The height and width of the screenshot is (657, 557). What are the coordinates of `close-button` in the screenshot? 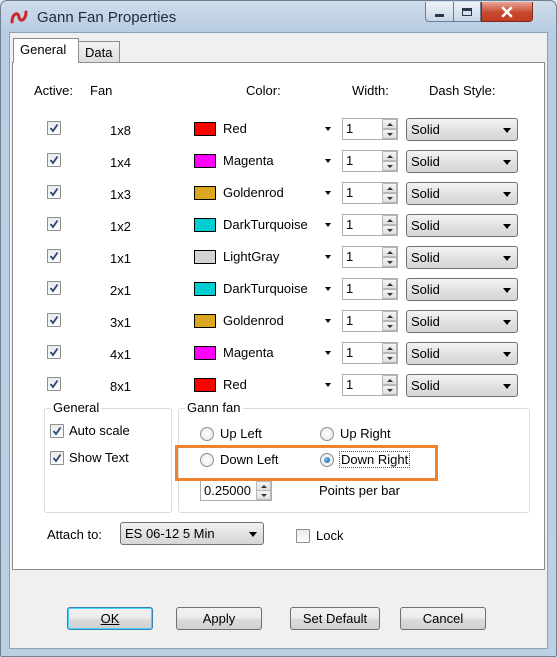 It's located at (507, 12).